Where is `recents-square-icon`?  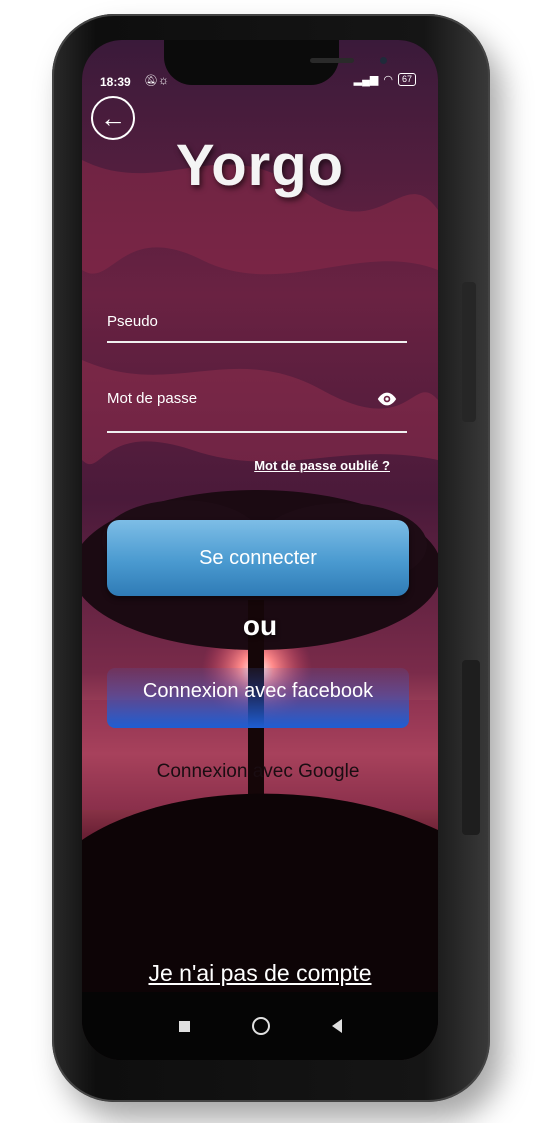 recents-square-icon is located at coordinates (184, 1026).